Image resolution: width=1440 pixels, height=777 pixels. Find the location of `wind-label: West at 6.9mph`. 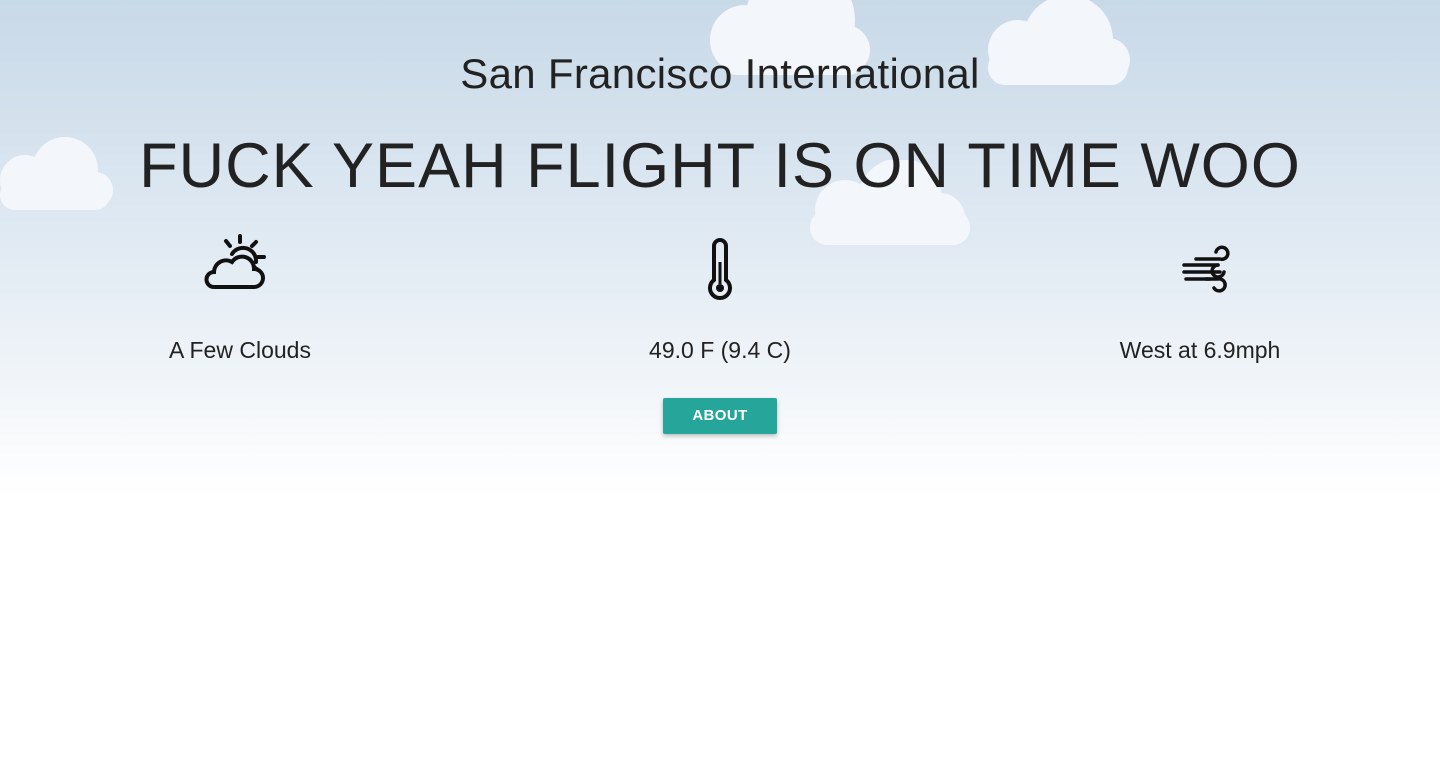

wind-label: West at 6.9mph is located at coordinates (1200, 350).